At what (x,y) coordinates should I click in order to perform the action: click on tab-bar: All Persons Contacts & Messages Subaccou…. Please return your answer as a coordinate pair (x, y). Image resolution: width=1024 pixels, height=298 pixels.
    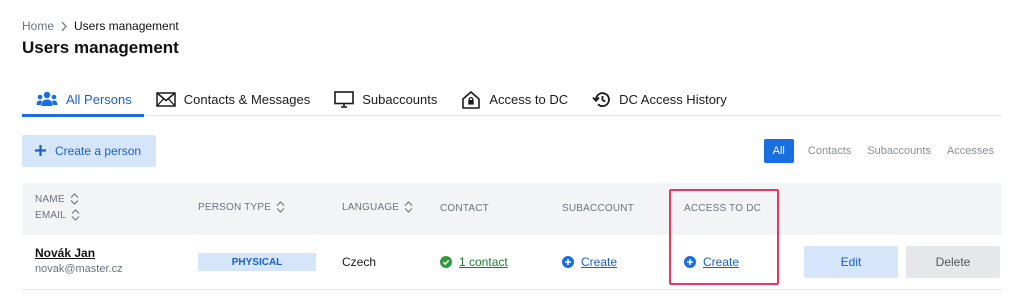
    Looking at the image, I should click on (512, 99).